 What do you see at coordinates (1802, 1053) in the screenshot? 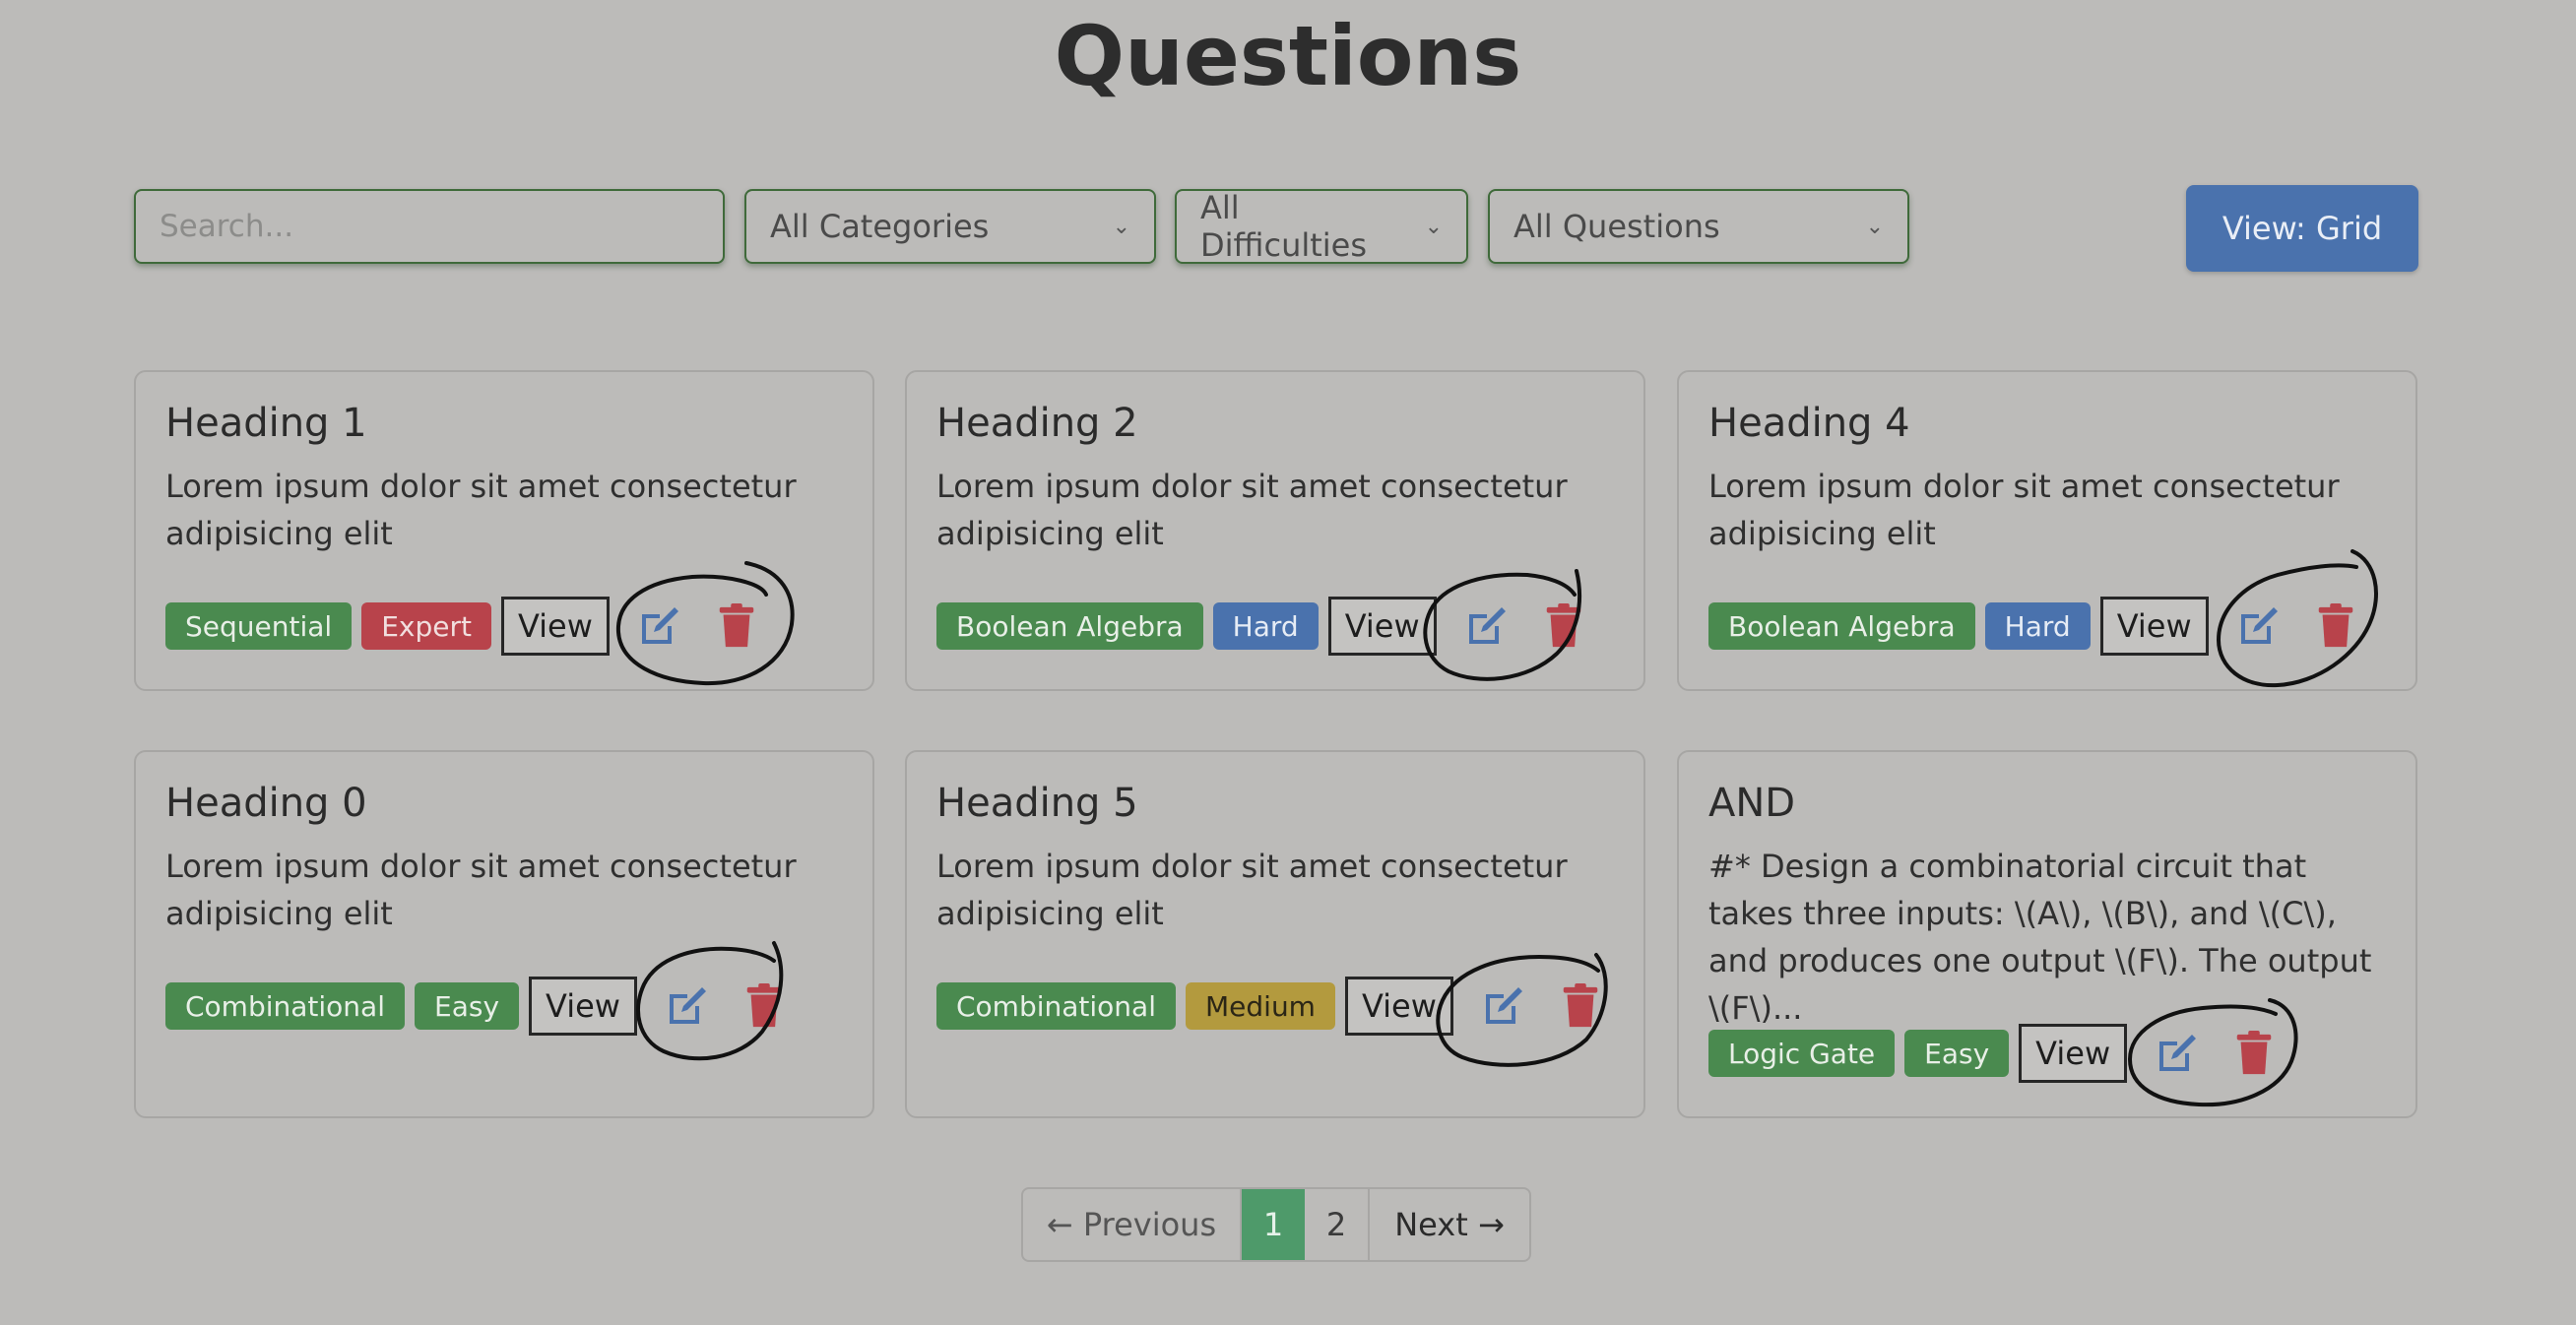
I see `category-badge: Logic Gate` at bounding box center [1802, 1053].